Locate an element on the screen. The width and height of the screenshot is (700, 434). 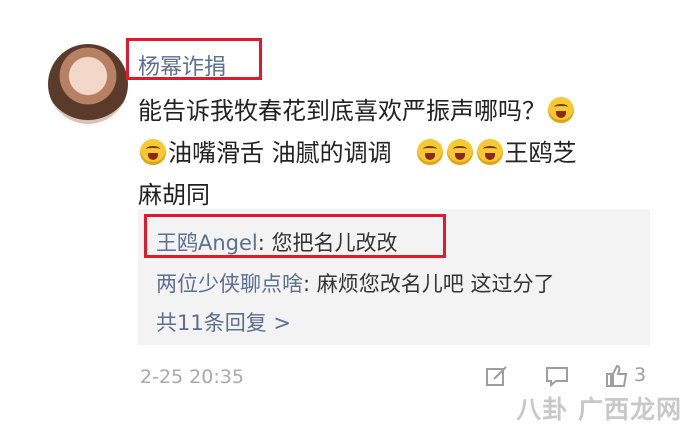
more-replies-link: 共11条回复 > is located at coordinates (223, 322).